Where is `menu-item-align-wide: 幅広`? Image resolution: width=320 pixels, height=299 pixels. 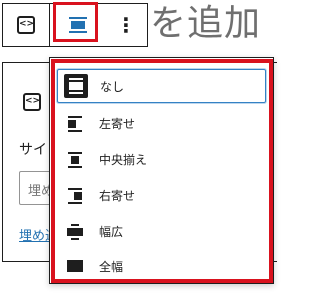
menu-item-align-wide: 幅広 is located at coordinates (161, 231).